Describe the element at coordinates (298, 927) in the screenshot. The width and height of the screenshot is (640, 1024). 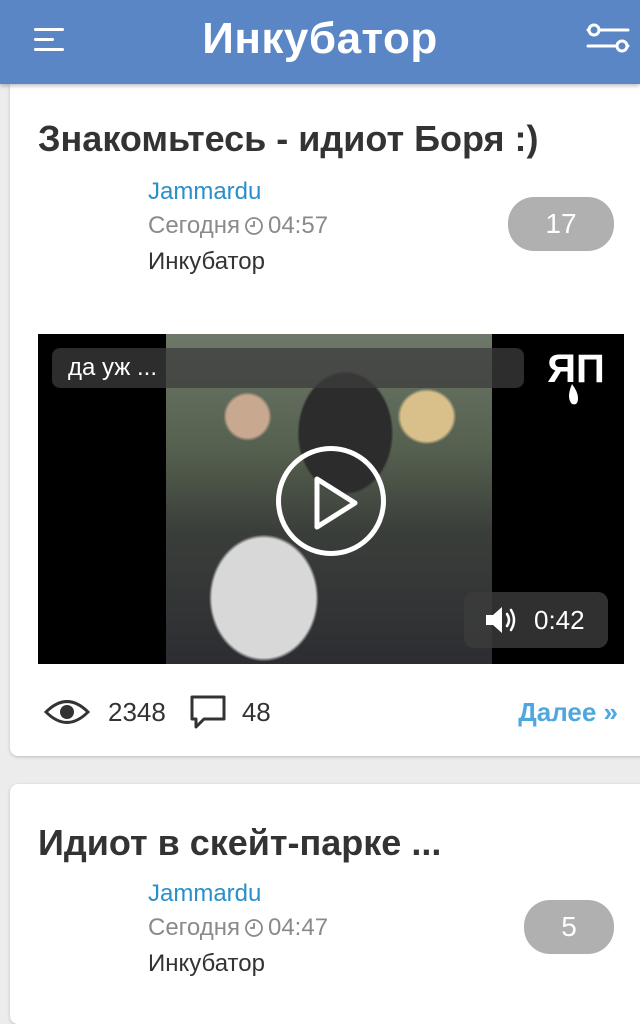
I see `post-time: 04:47` at that location.